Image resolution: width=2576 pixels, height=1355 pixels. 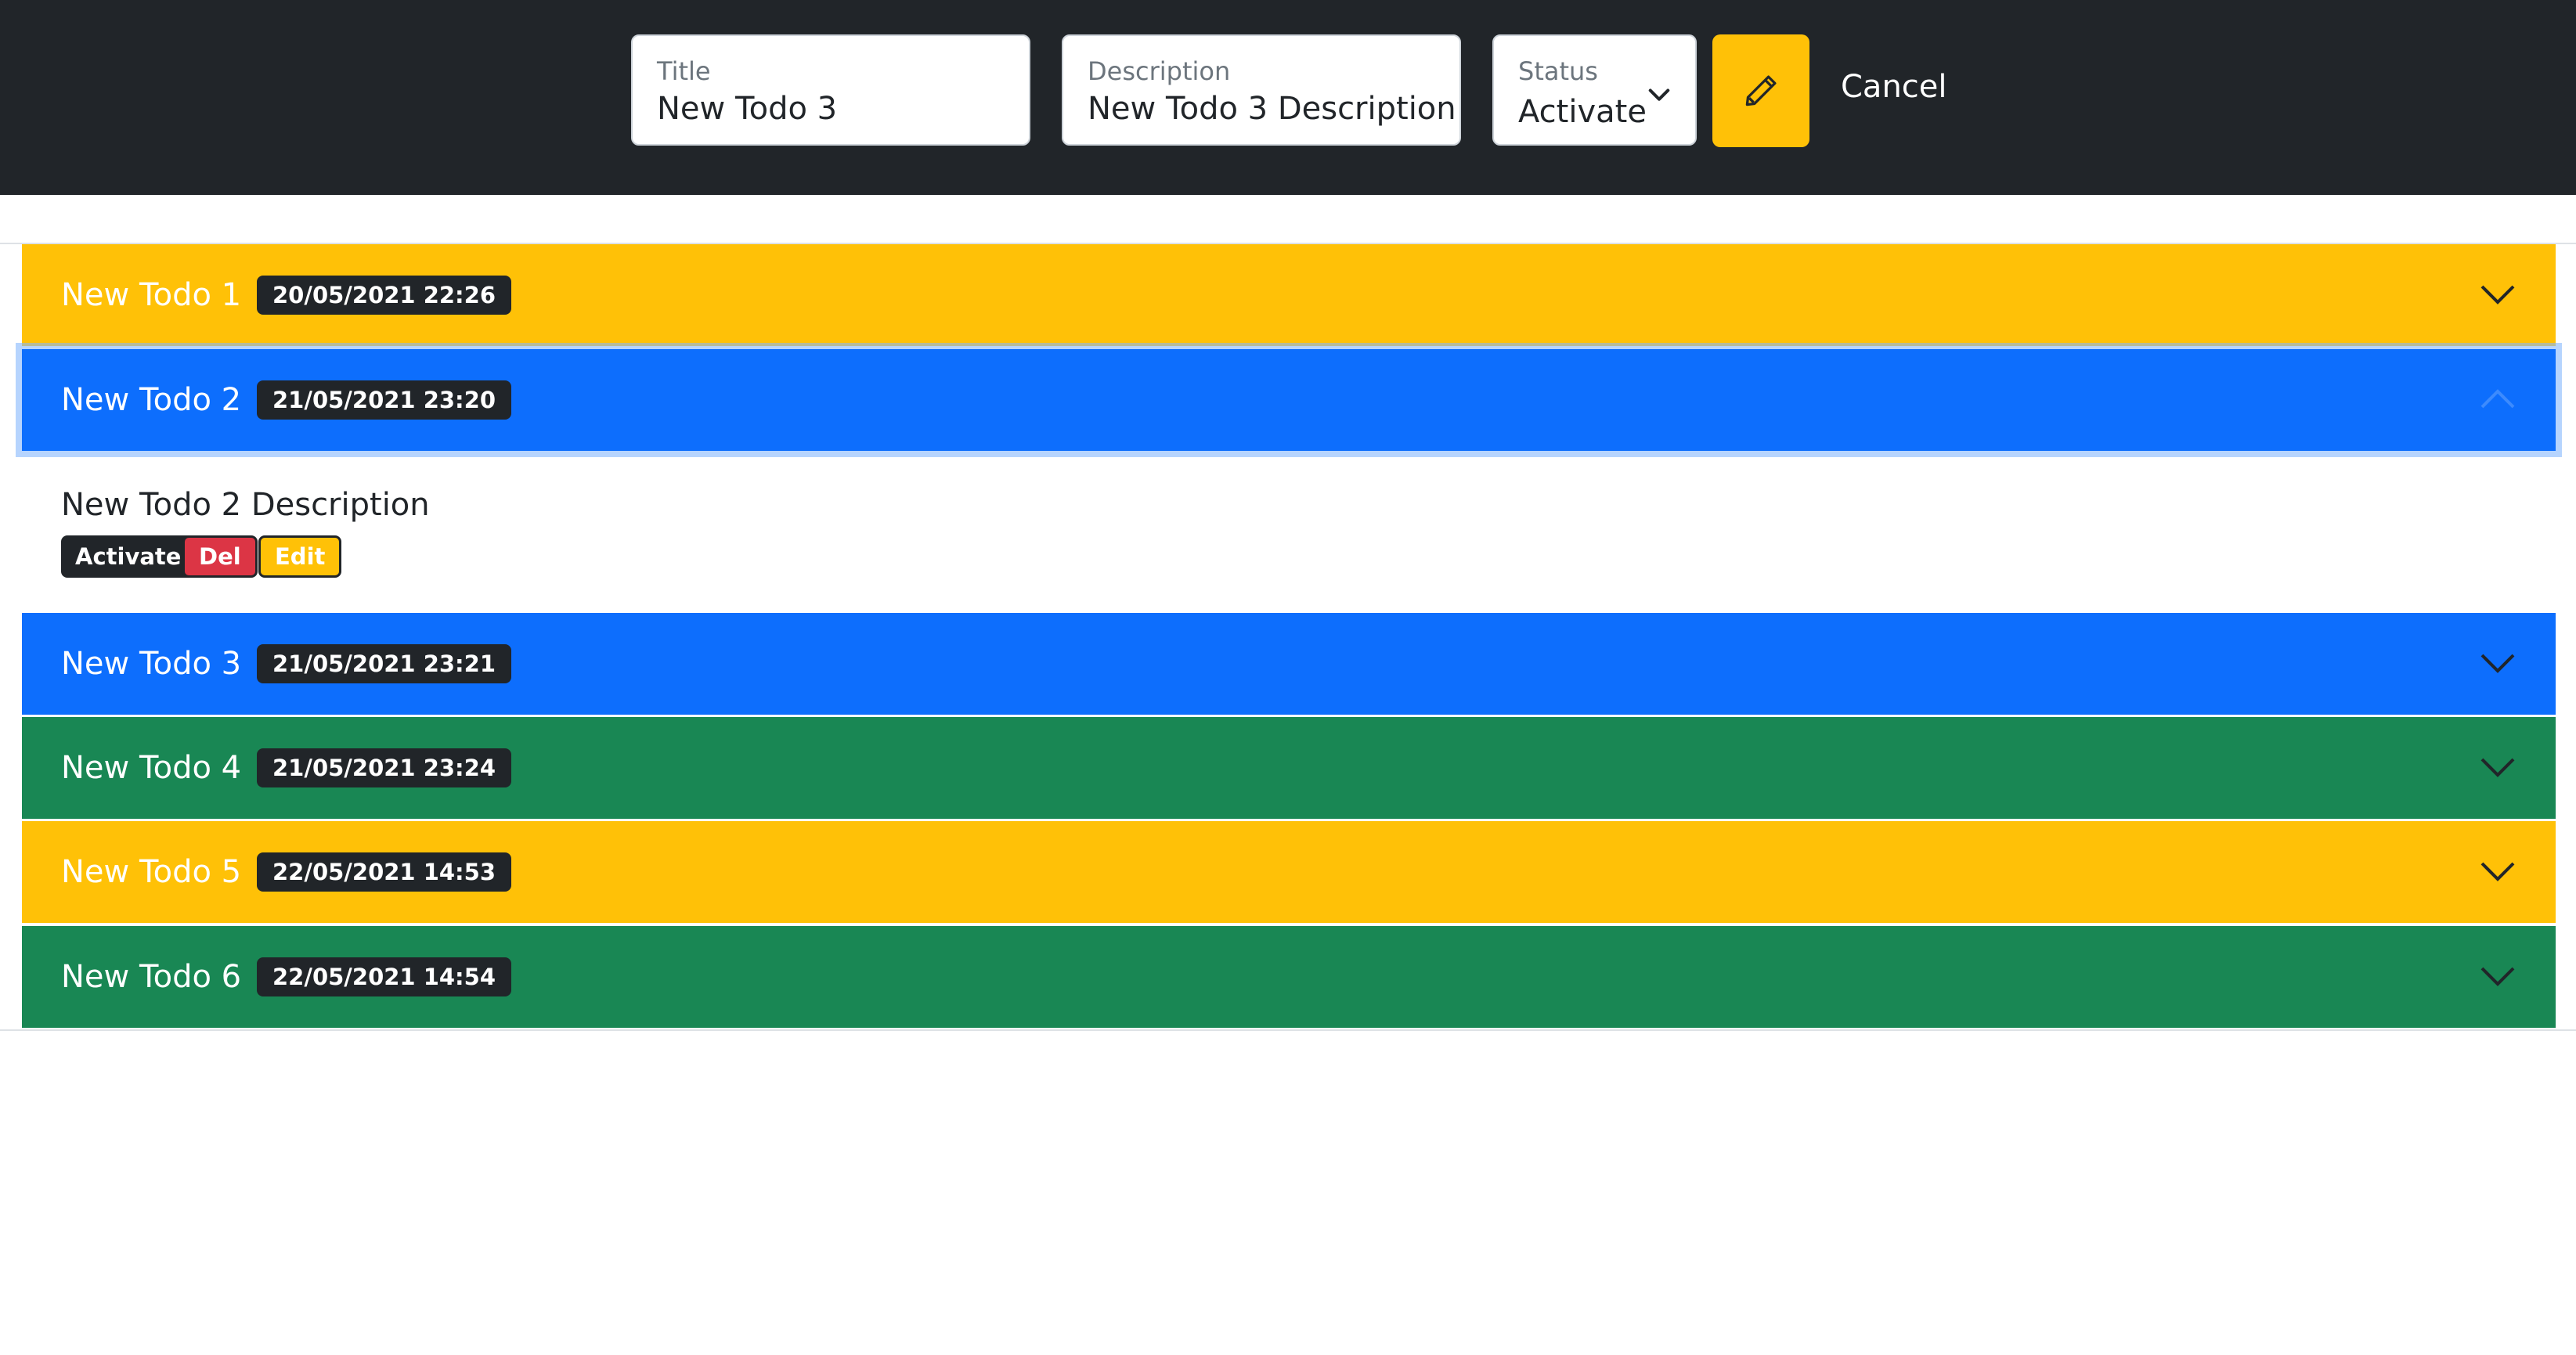 What do you see at coordinates (1272, 109) in the screenshot?
I see `description-value: New Todo 3 Description` at bounding box center [1272, 109].